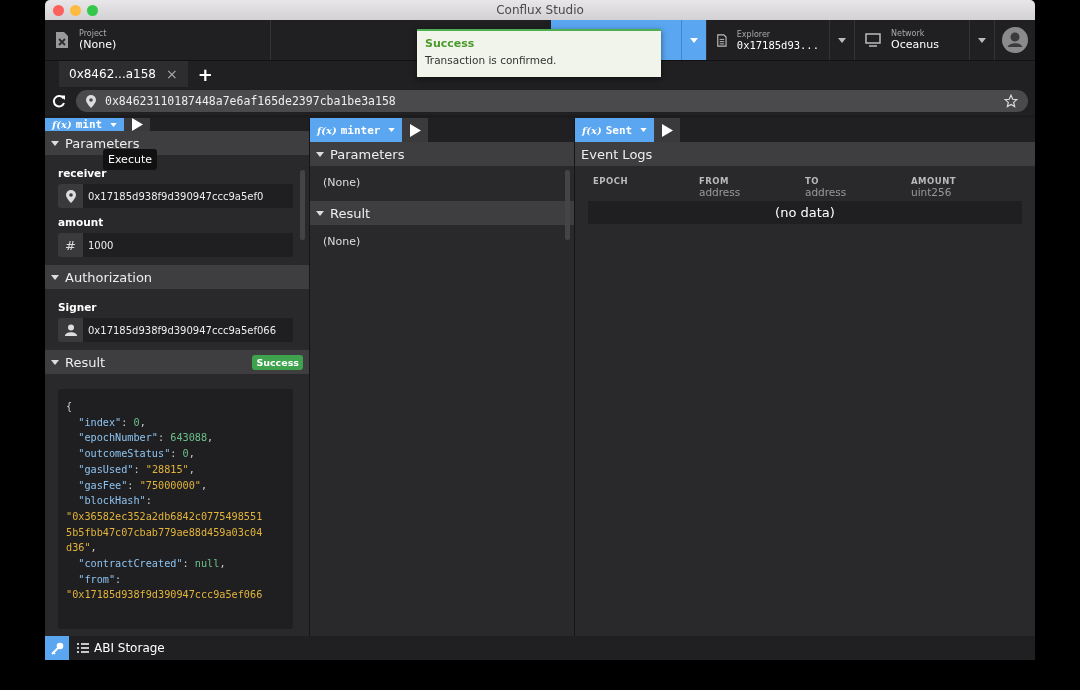 Image resolution: width=1080 pixels, height=690 pixels. What do you see at coordinates (78, 307) in the screenshot?
I see `field-label: Signer` at bounding box center [78, 307].